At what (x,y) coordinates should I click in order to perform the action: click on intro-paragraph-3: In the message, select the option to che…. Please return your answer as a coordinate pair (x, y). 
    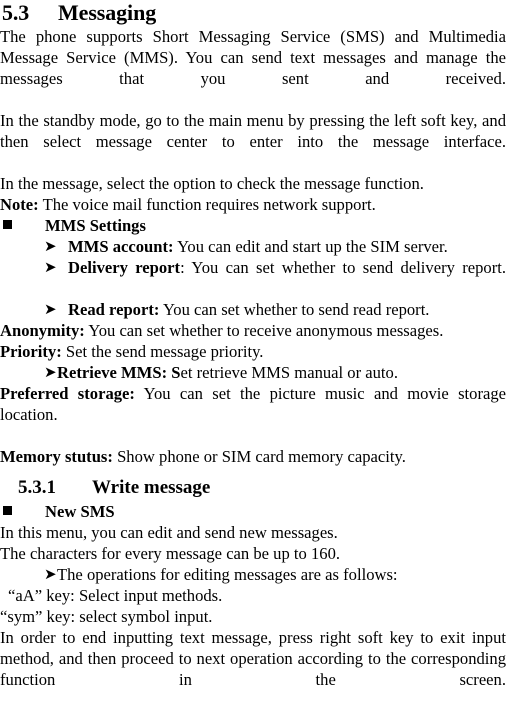
    Looking at the image, I should click on (212, 183).